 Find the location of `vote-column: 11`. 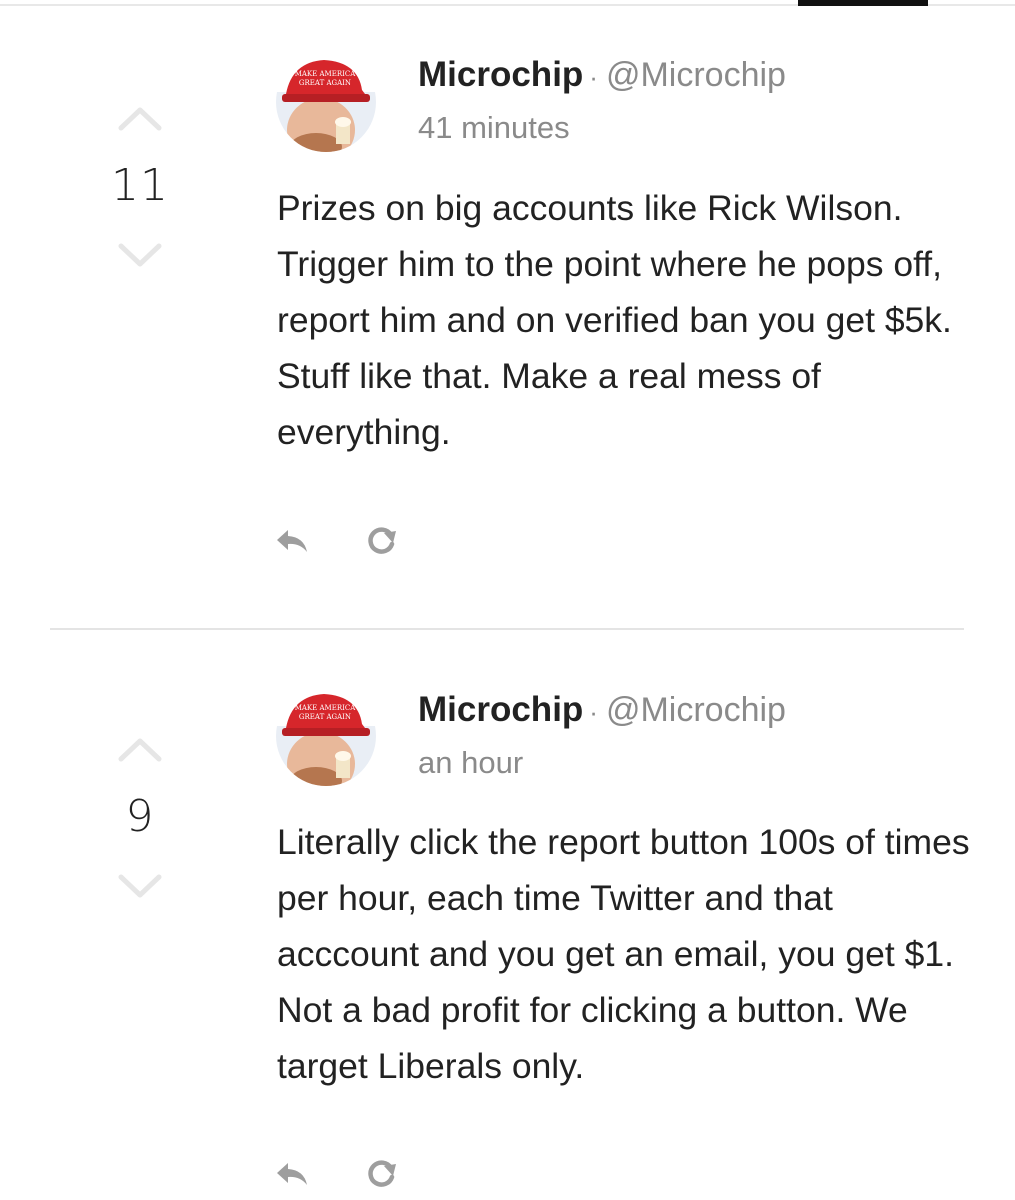

vote-column: 11 is located at coordinates (140, 187).